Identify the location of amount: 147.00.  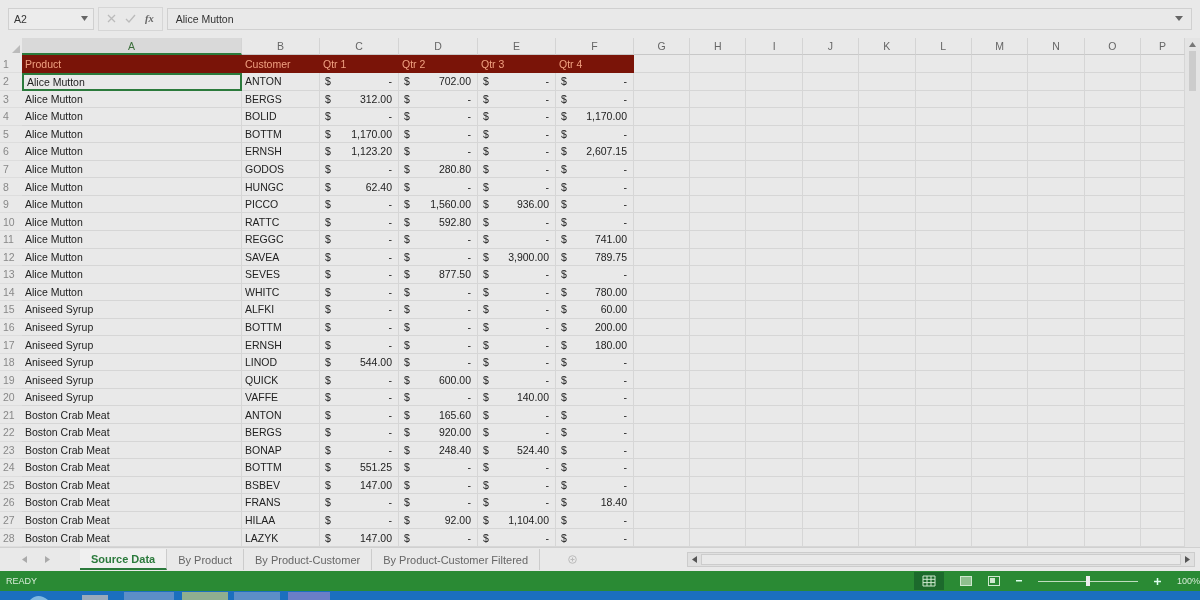
(375, 537).